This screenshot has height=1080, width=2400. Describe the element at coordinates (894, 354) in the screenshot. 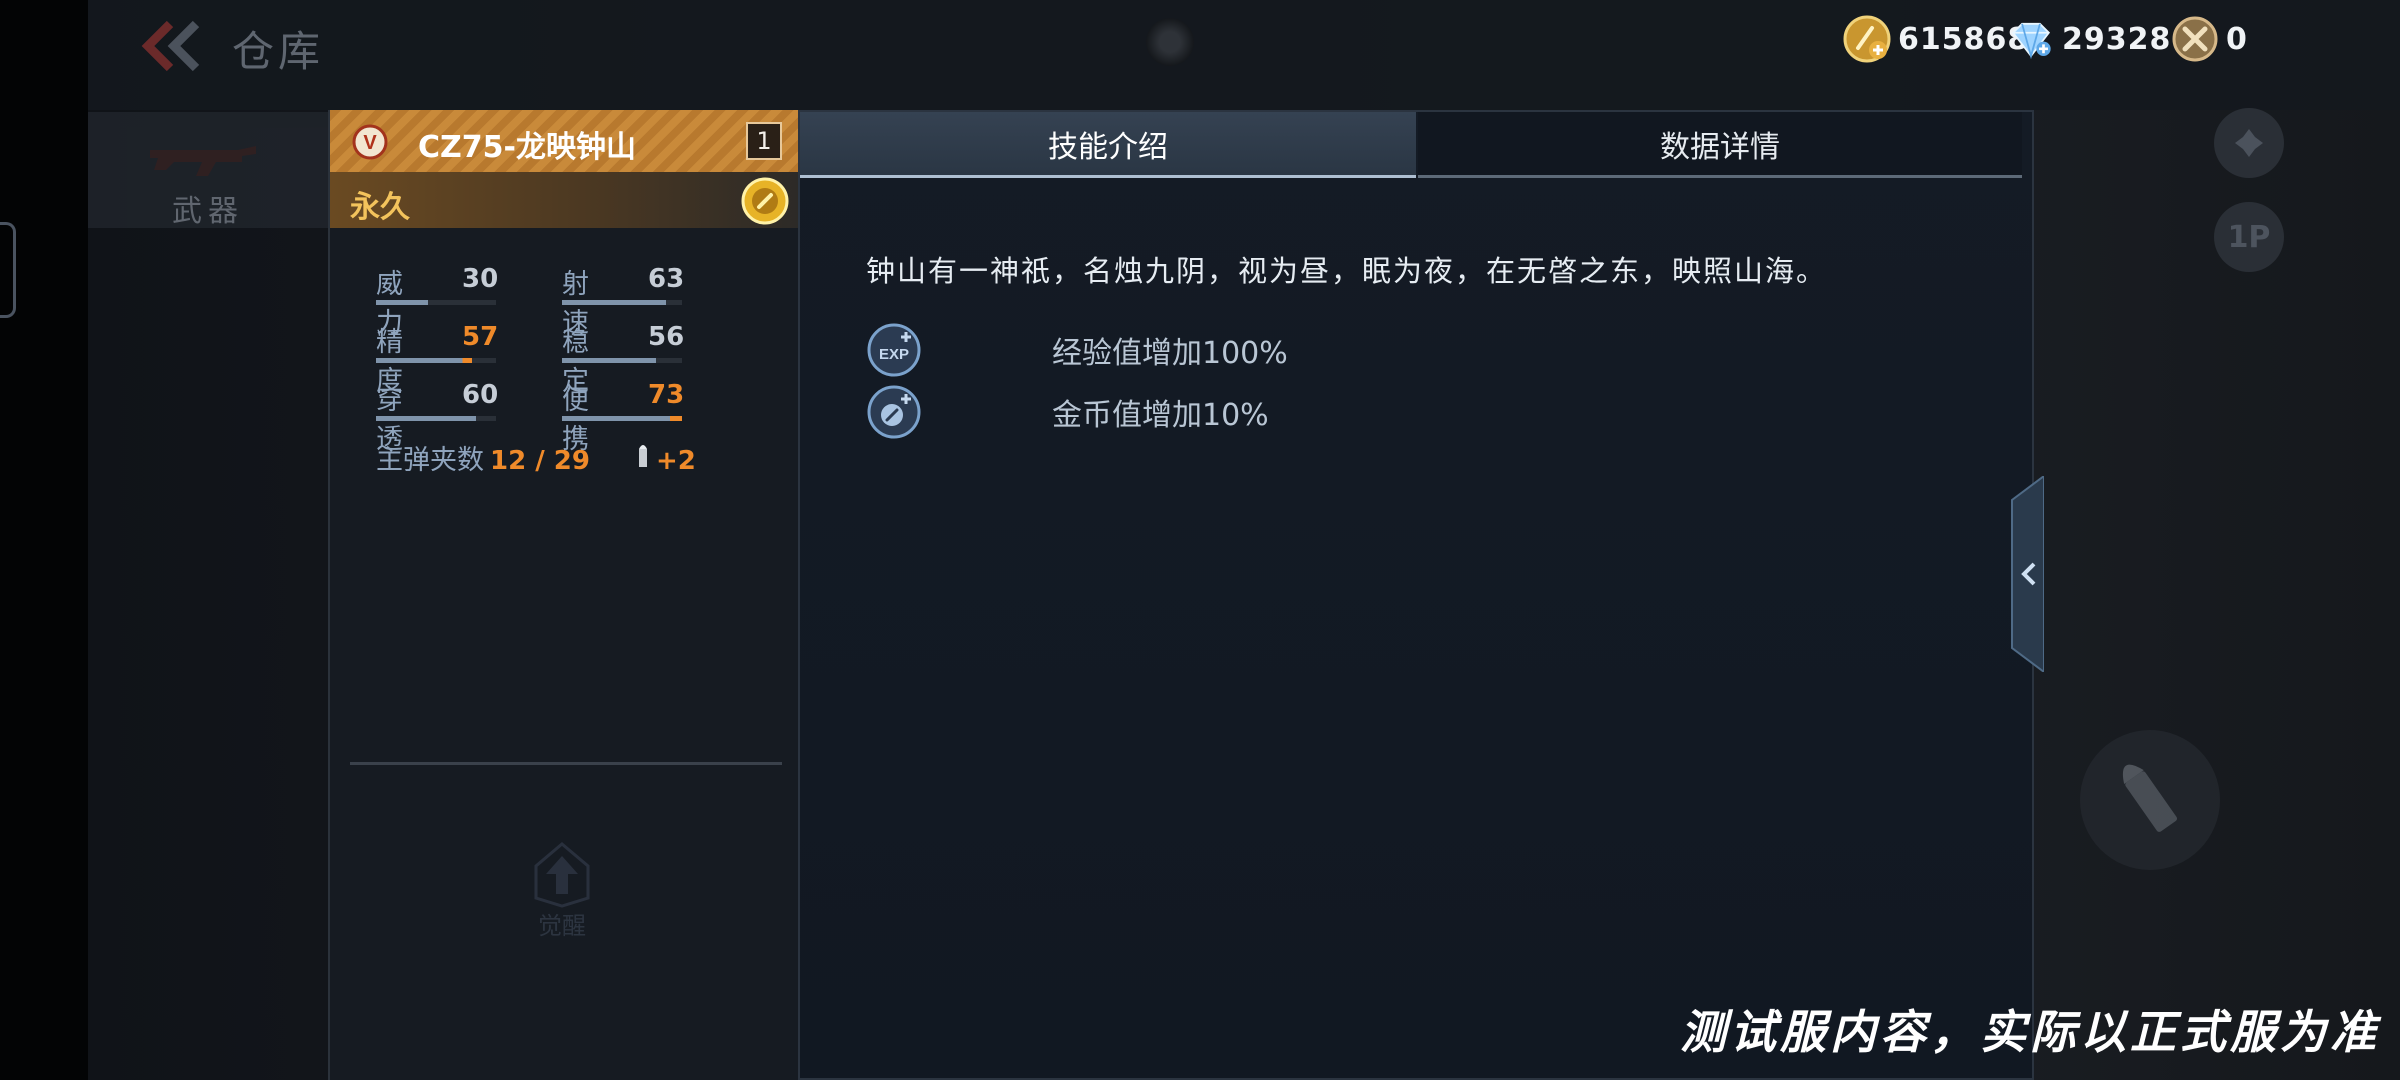

I see `svg-text: EXP` at that location.